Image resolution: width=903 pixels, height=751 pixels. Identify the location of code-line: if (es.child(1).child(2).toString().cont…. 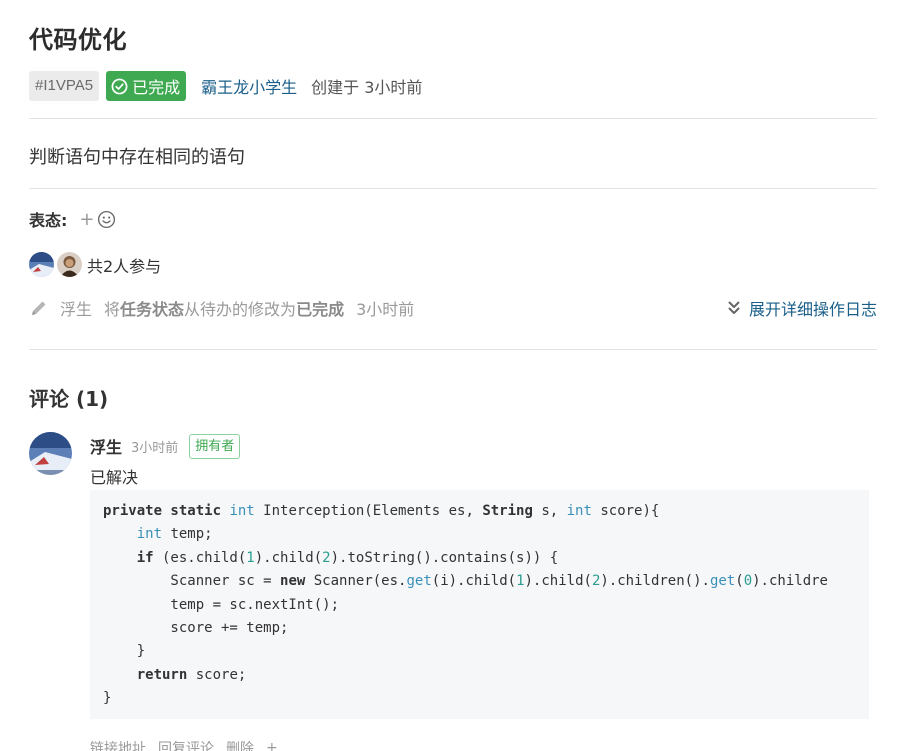
(486, 558).